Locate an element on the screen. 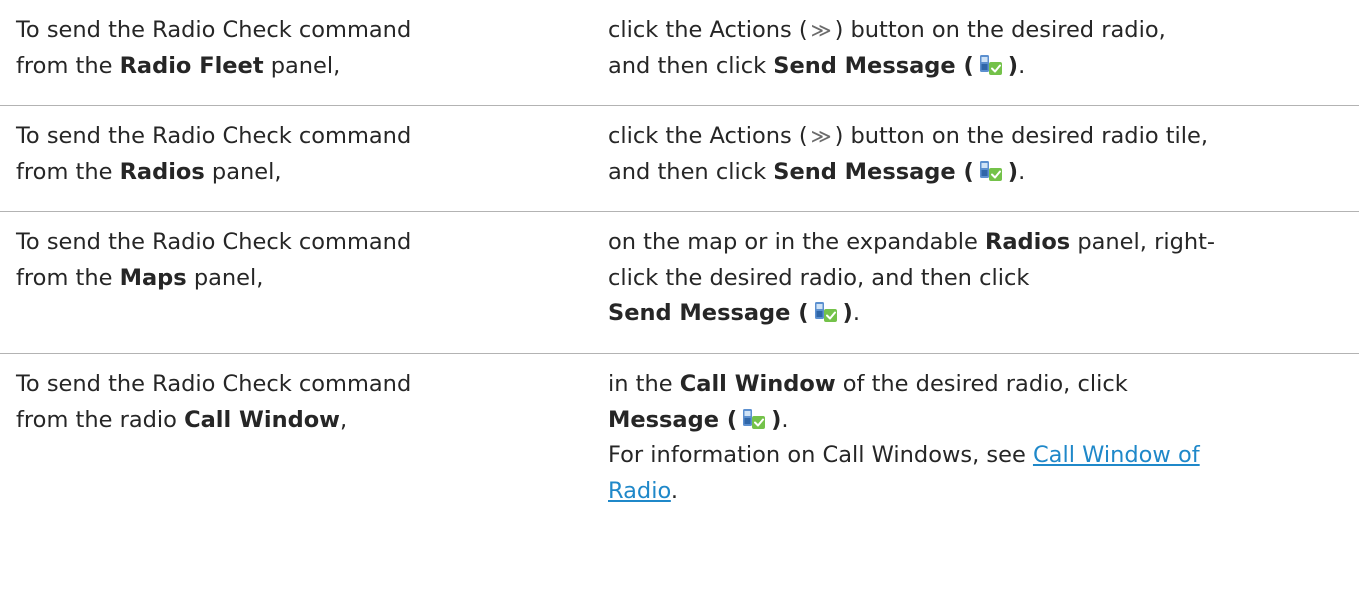 Image resolution: width=1359 pixels, height=614 pixels. info-text: For information on Call Windows, see is located at coordinates (820, 455).